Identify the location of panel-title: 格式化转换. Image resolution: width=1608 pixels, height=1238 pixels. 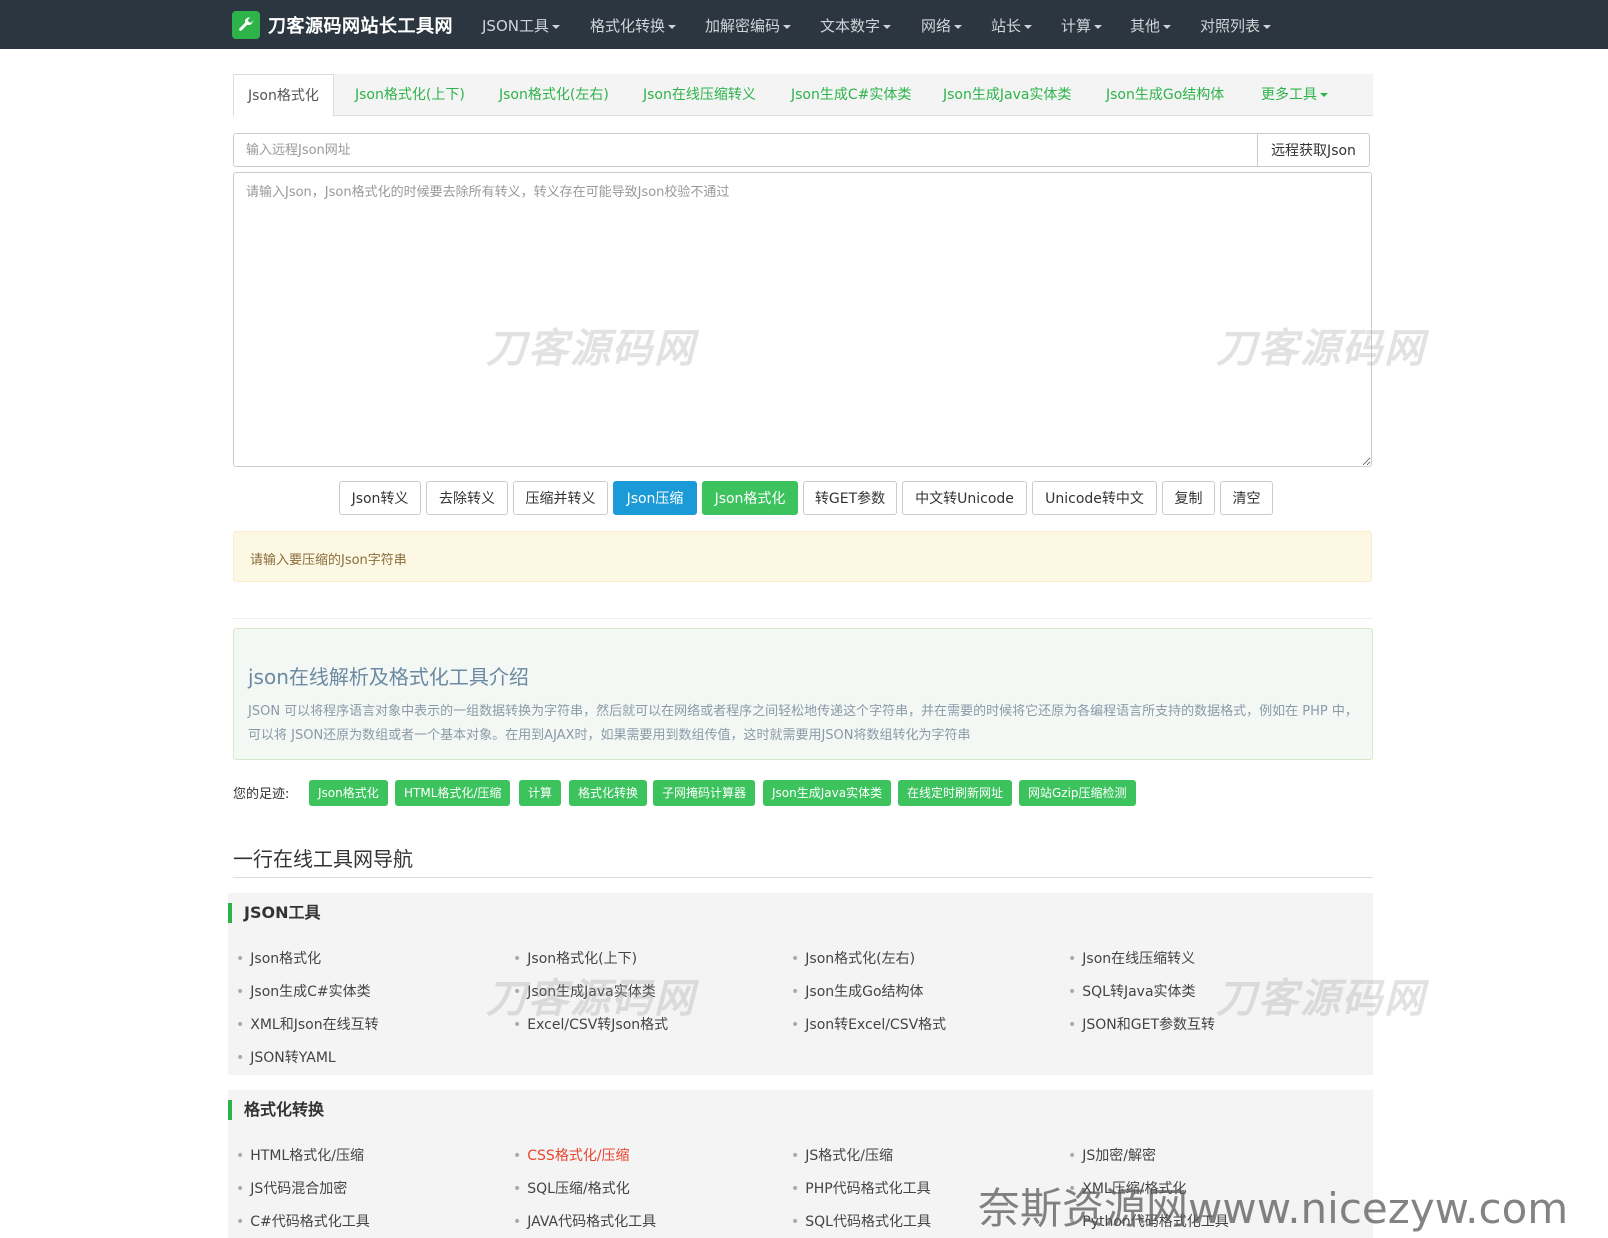
(276, 1110).